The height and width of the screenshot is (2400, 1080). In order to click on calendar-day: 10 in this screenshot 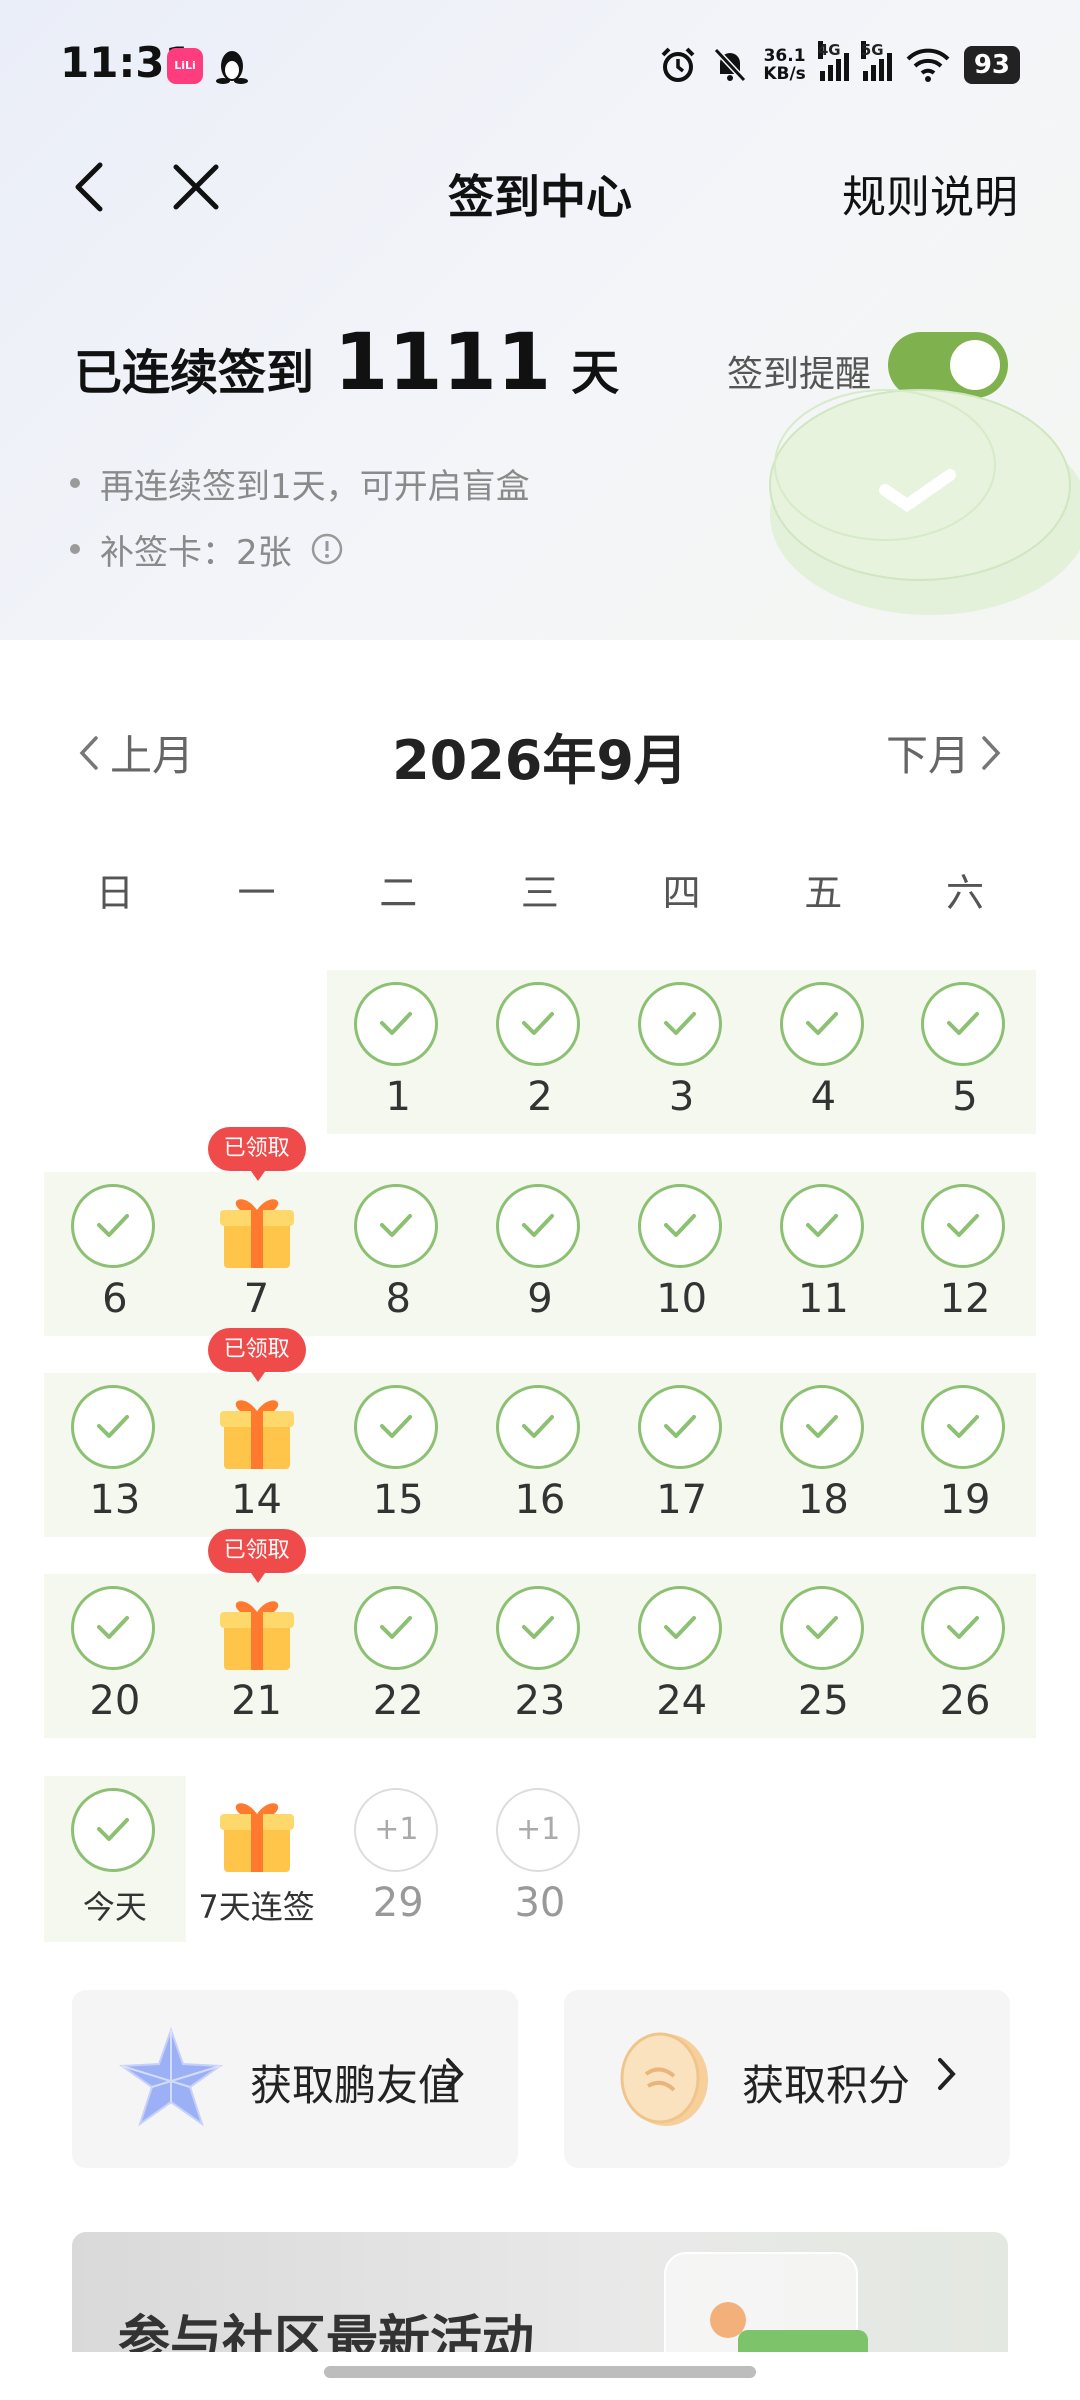, I will do `click(682, 1257)`.